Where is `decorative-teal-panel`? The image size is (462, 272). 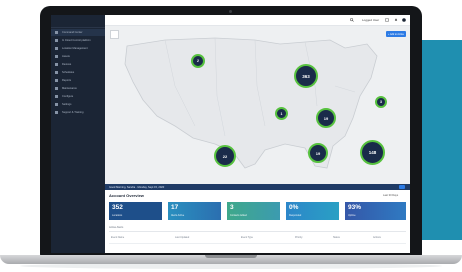 decorative-teal-panel is located at coordinates (441, 140).